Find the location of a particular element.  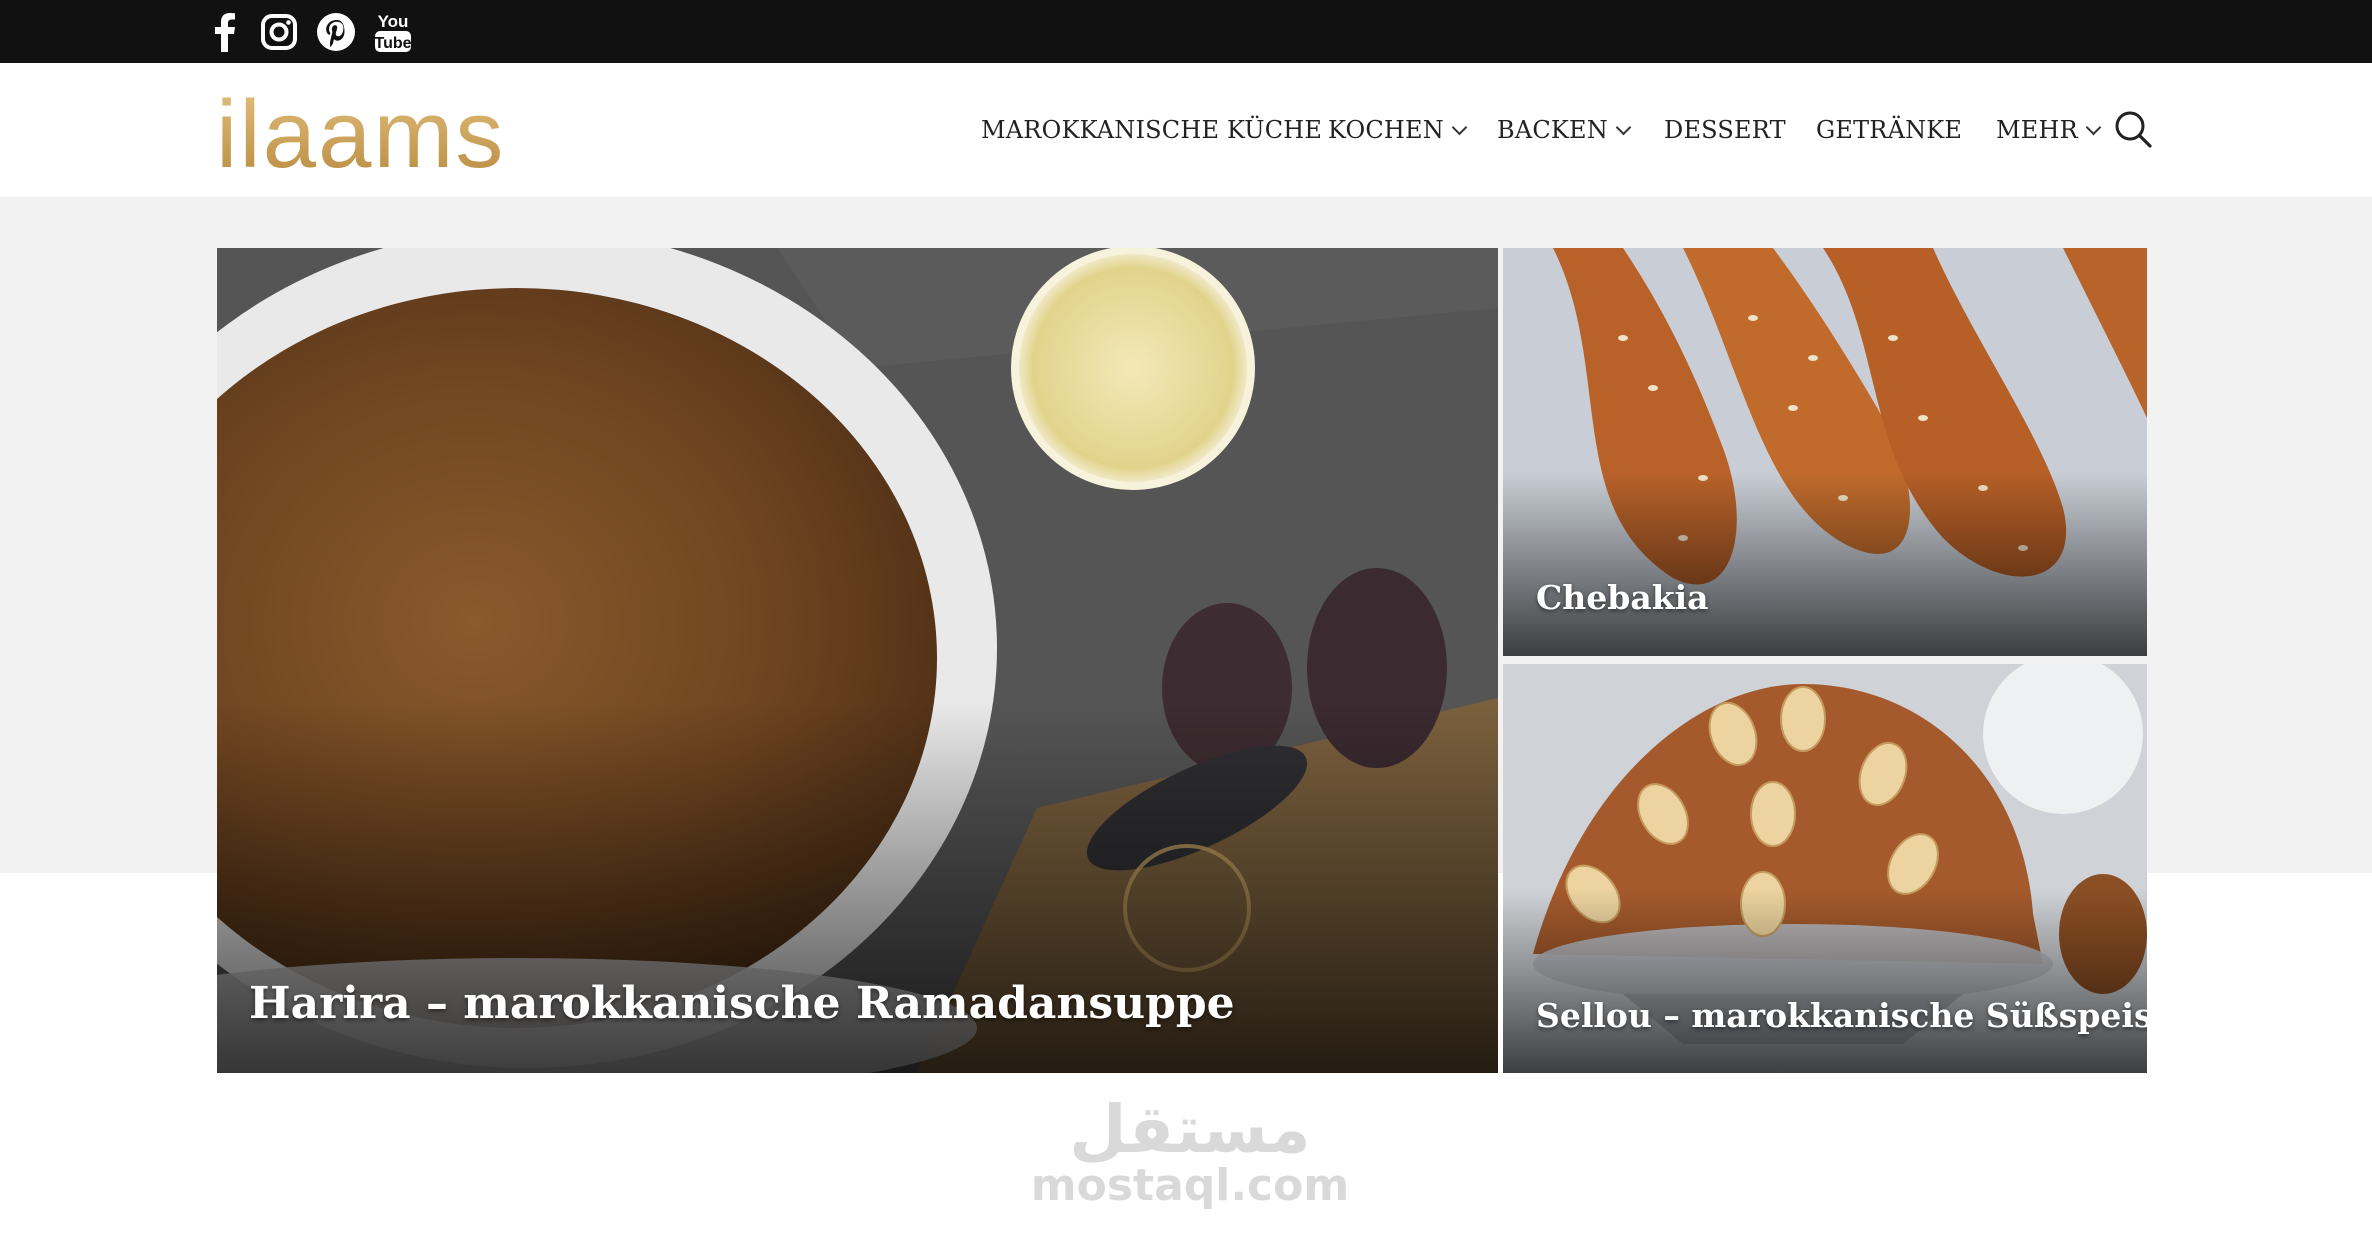

pinterest-link is located at coordinates (336, 31).